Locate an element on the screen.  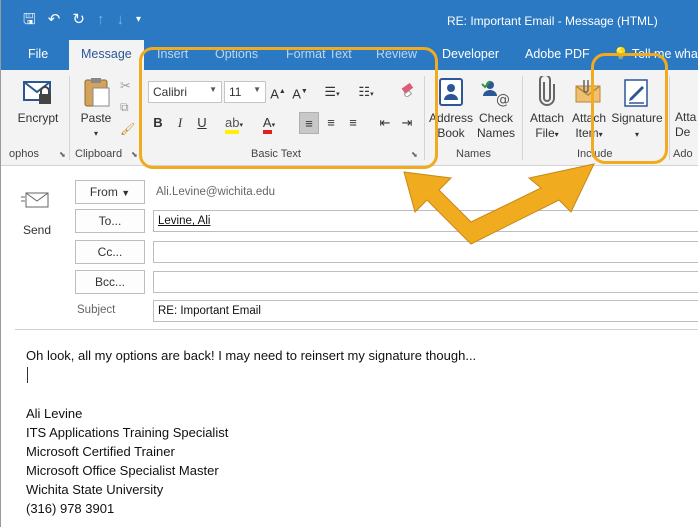
copy-icon: ⧉ is located at coordinates (124, 107).